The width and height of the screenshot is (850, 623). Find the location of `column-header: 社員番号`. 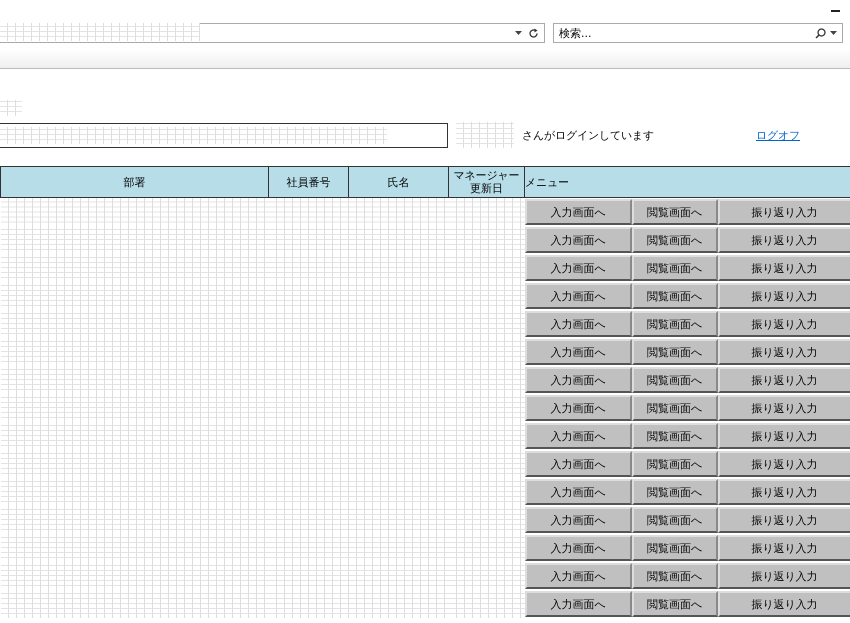

column-header: 社員番号 is located at coordinates (308, 182).